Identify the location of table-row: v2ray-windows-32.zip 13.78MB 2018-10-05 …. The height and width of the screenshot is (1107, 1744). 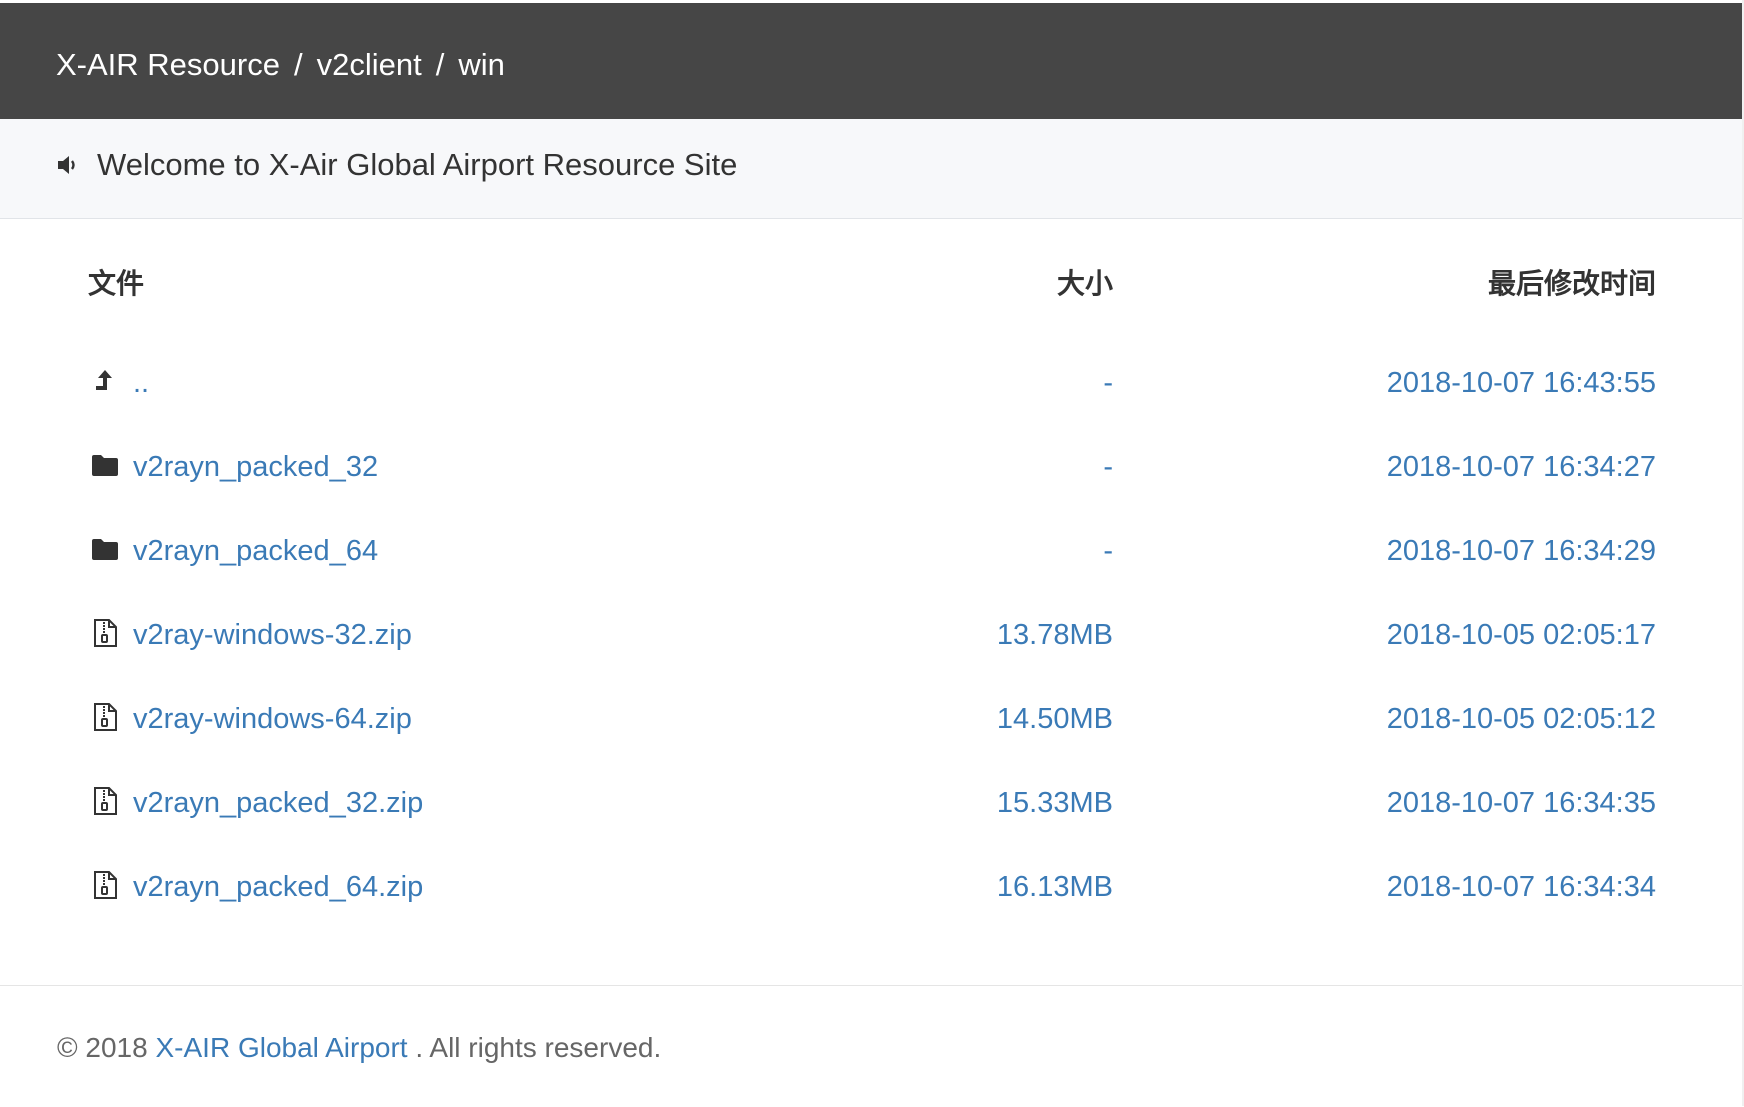
(872, 637).